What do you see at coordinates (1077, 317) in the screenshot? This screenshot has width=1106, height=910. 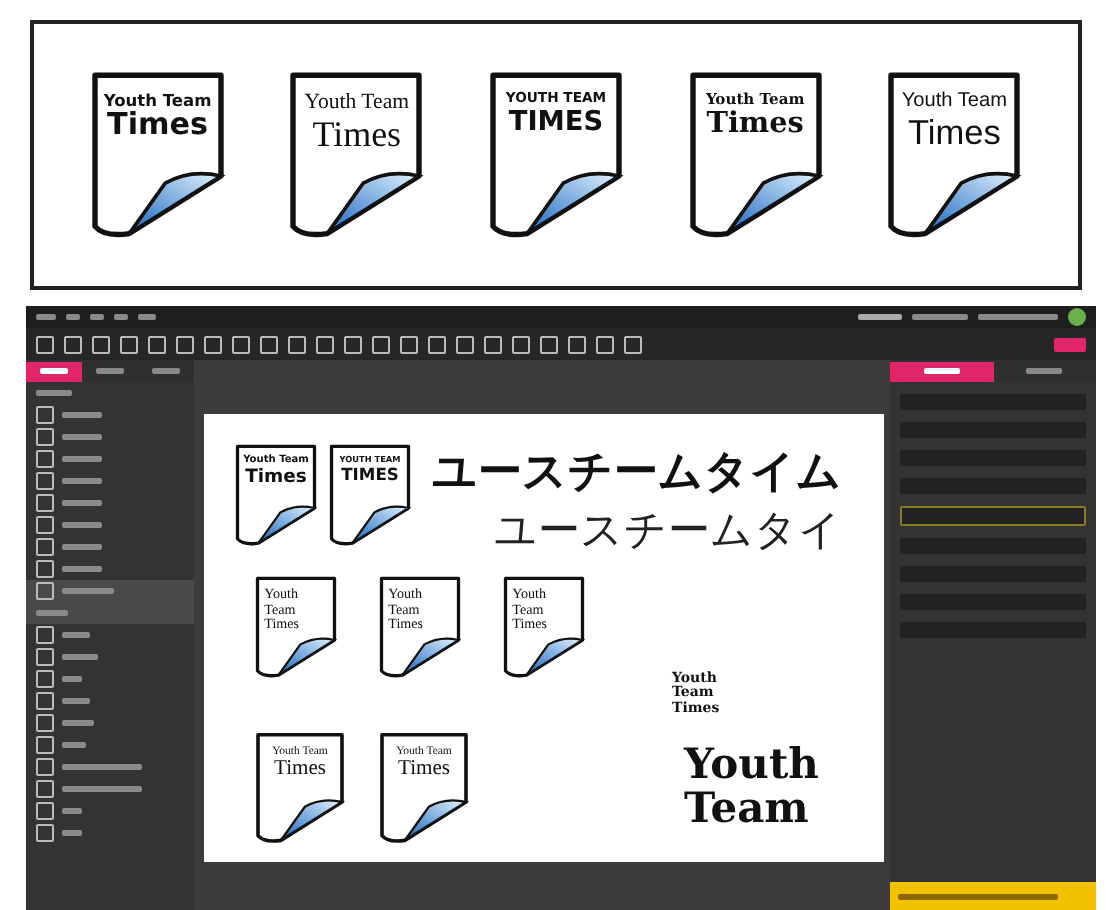 I see `avatar-icon` at bounding box center [1077, 317].